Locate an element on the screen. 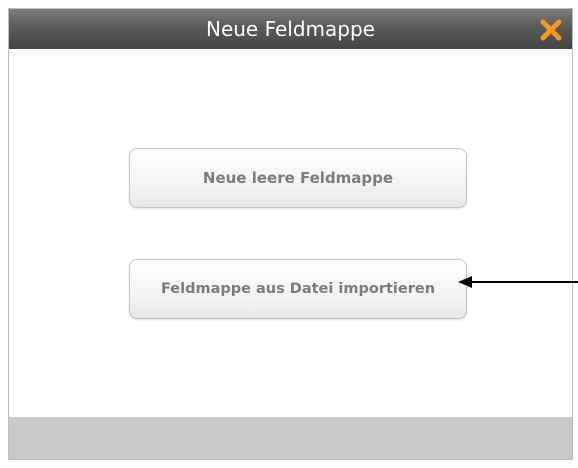 This screenshot has height=468, width=578. dialog-title: Neue Feldmappe is located at coordinates (290, 29).